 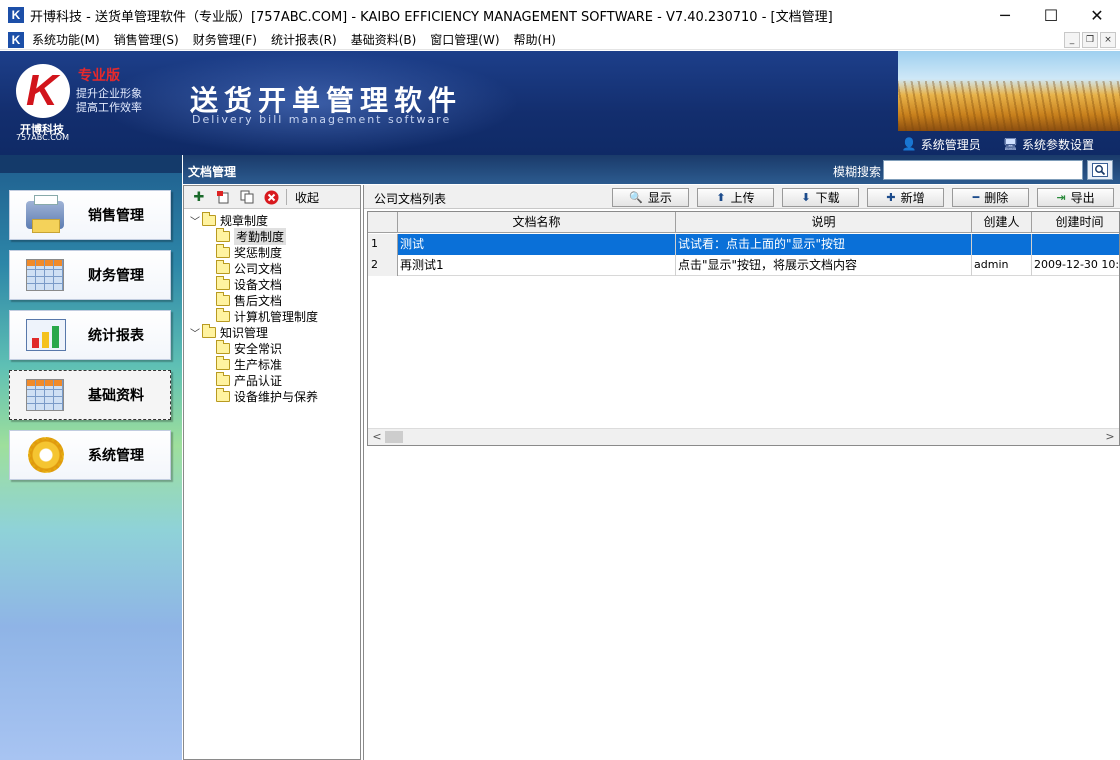 I want to click on delete-icon, so click(x=271, y=197).